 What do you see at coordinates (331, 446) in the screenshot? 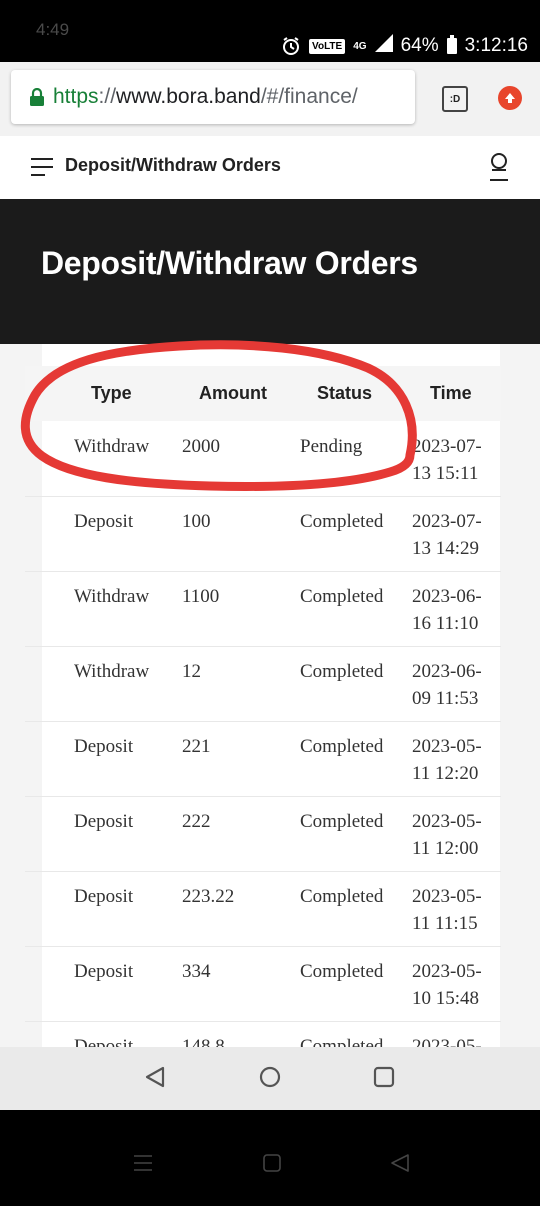
I see `cell-status: Pending` at bounding box center [331, 446].